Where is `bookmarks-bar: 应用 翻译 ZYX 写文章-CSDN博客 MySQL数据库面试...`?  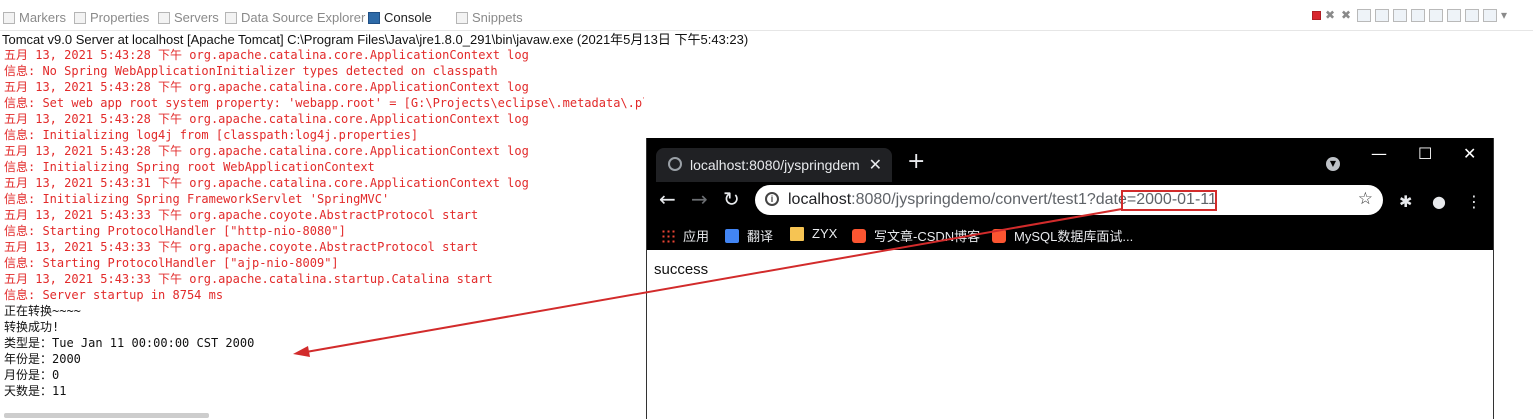 bookmarks-bar: 应用 翻译 ZYX 写文章-CSDN博客 MySQL数据库面试... is located at coordinates (1070, 234).